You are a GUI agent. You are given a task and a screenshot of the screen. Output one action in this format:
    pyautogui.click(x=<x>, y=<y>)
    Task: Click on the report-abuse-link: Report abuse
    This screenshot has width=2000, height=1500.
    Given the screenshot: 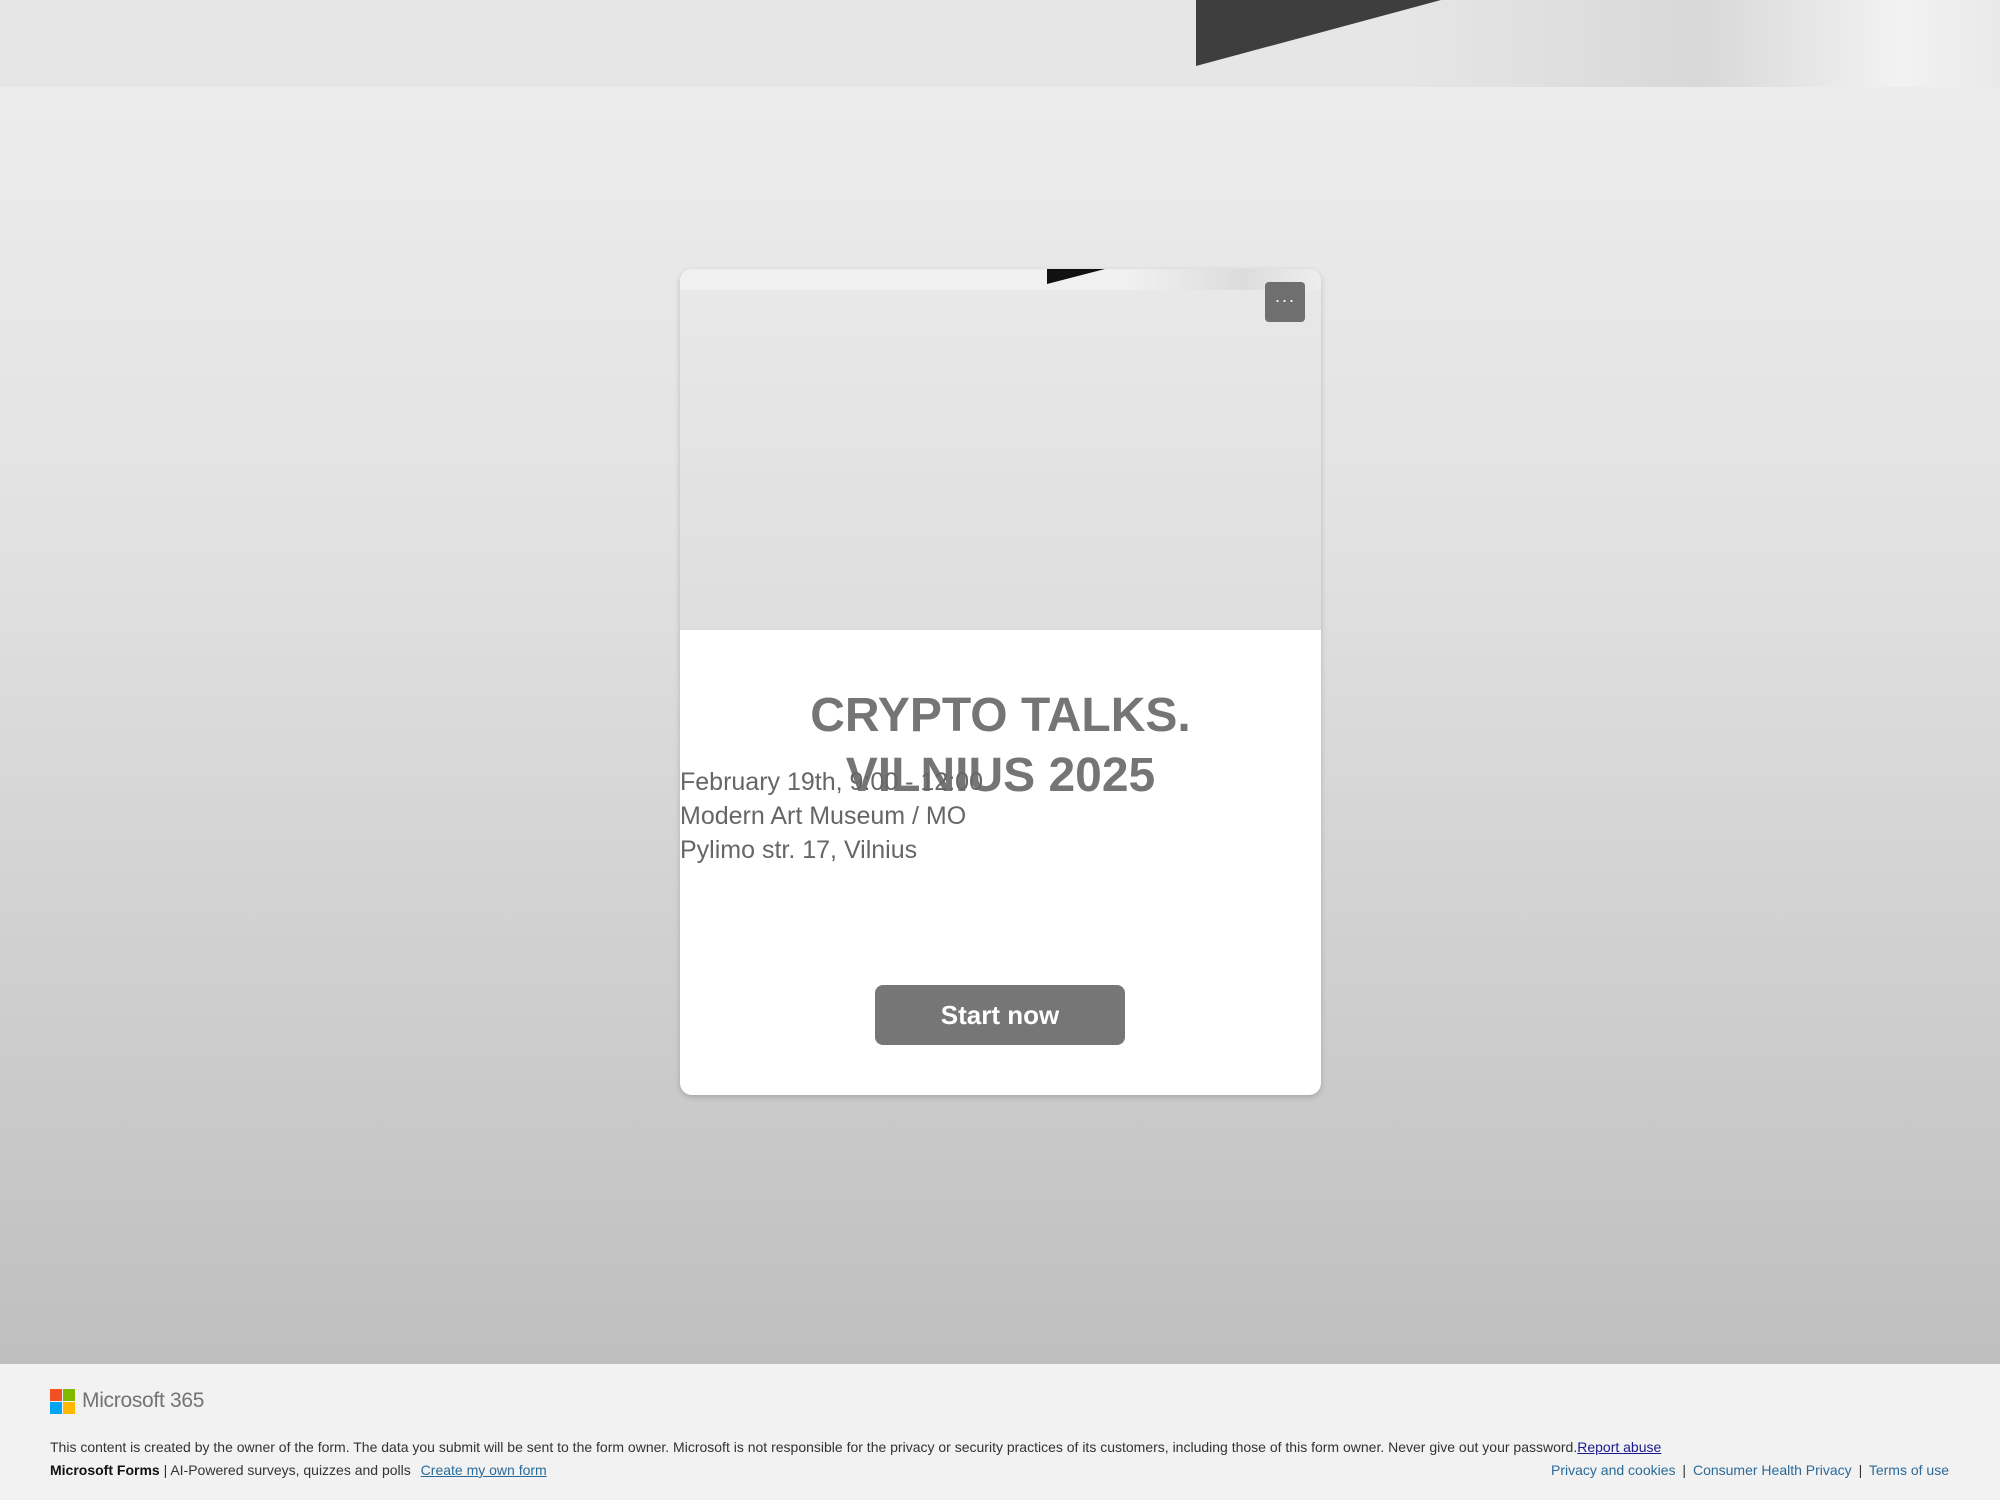 What is the action you would take?
    pyautogui.click(x=1619, y=1447)
    